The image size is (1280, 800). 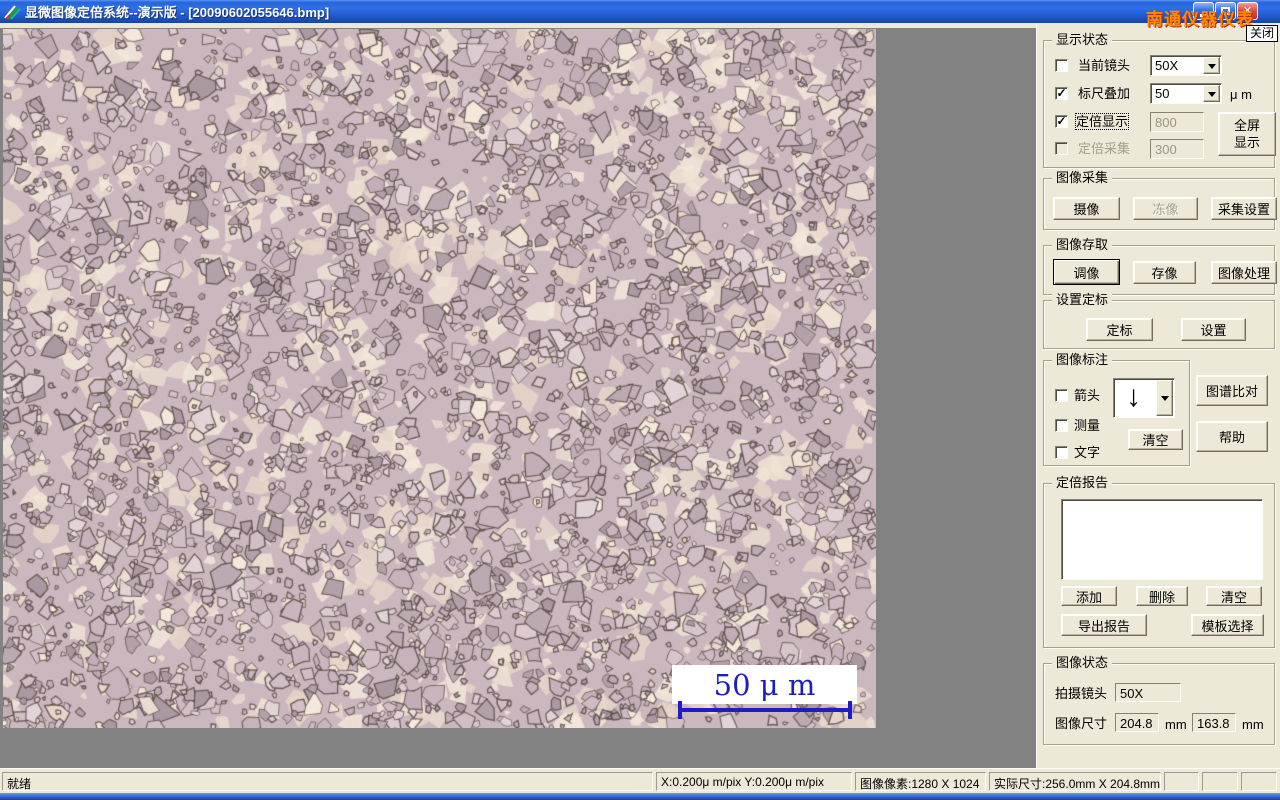 What do you see at coordinates (1061, 65) in the screenshot?
I see `current-lens-checkbox` at bounding box center [1061, 65].